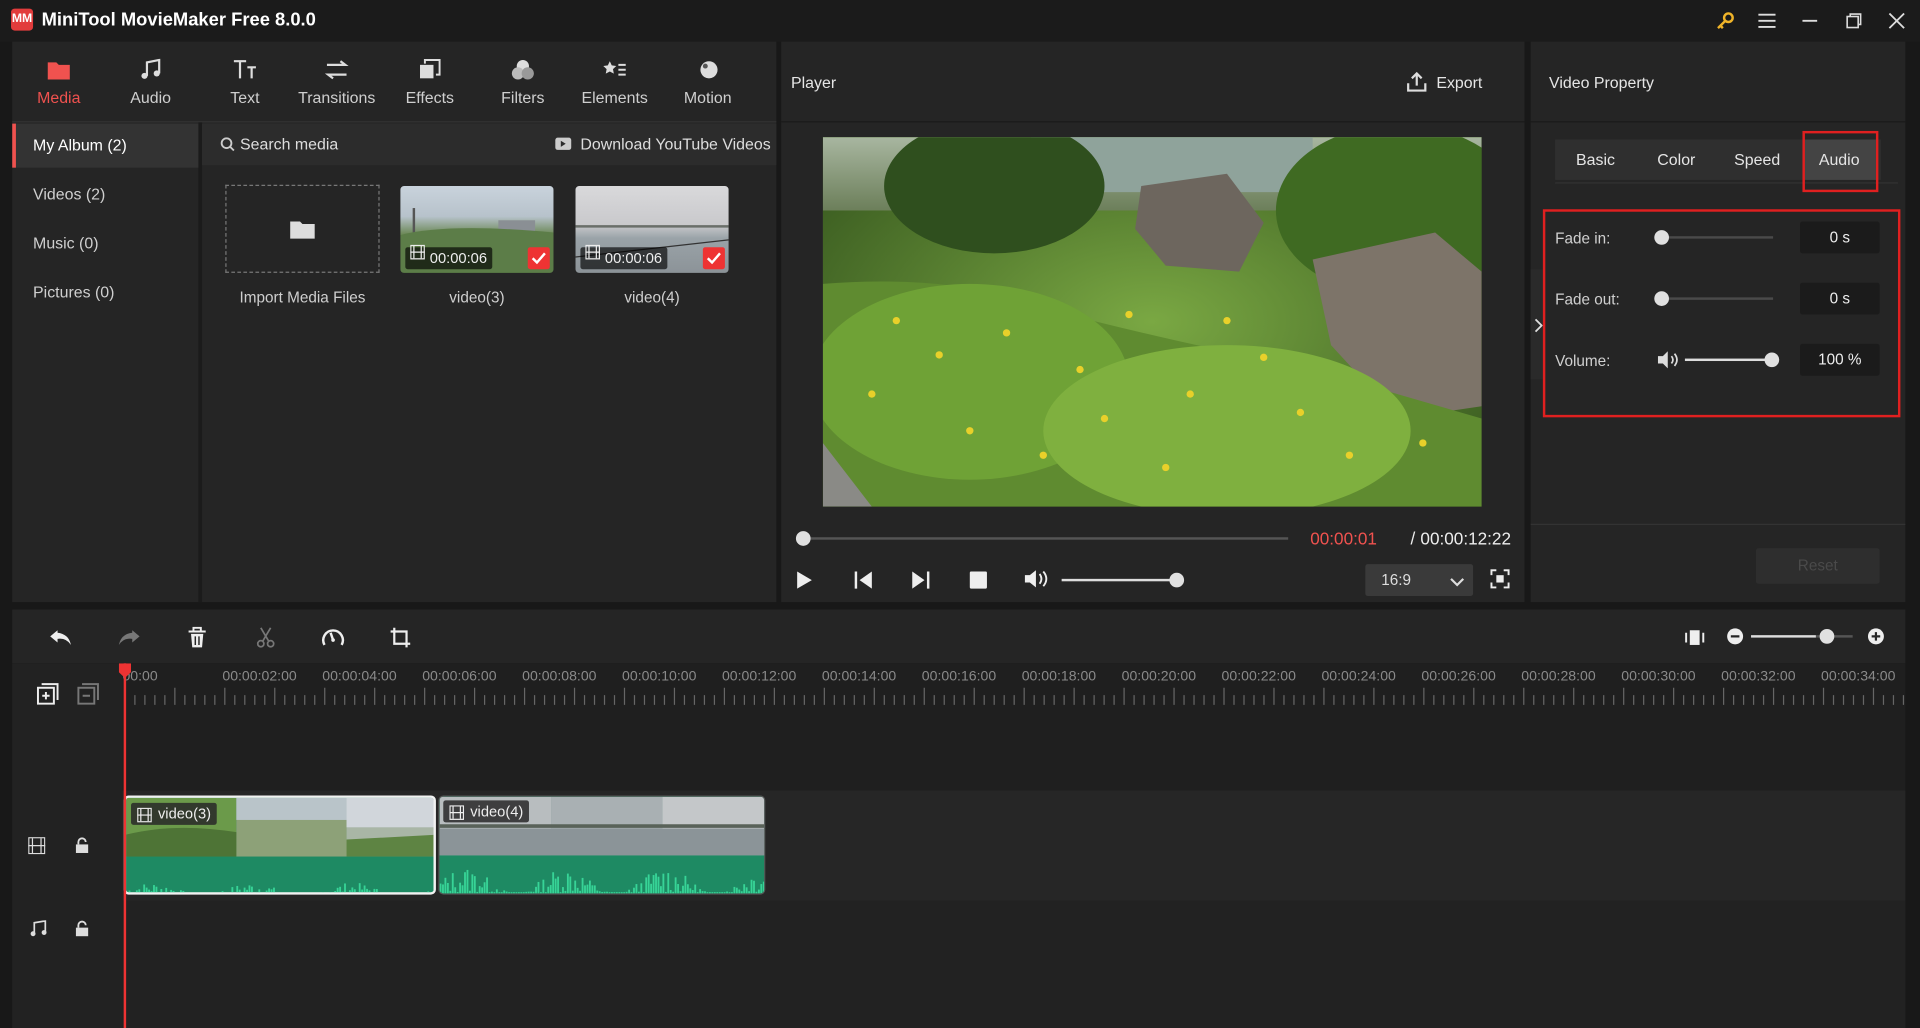 This screenshot has width=1920, height=1028. Describe the element at coordinates (430, 85) in the screenshot. I see `tab-effects: Effects` at that location.